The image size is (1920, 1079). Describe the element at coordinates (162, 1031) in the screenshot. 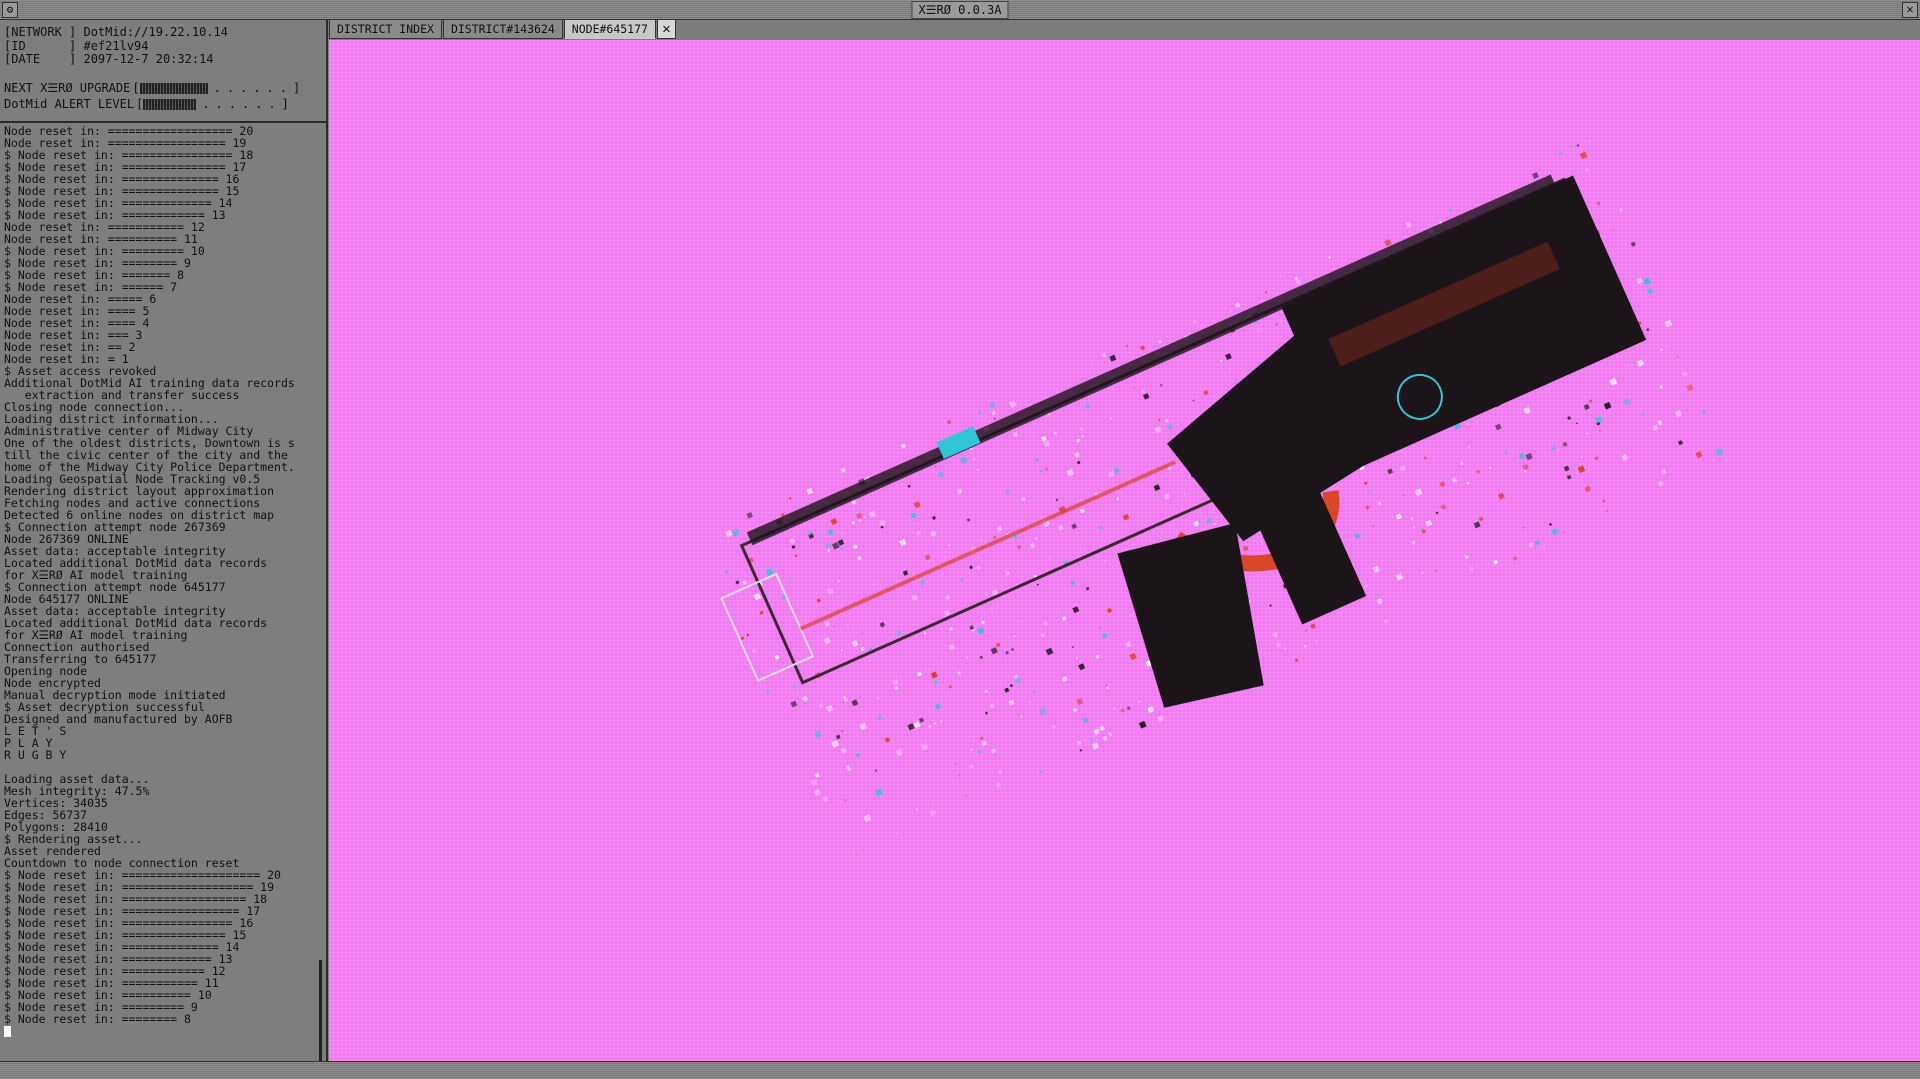

I see `terminal-cursor` at that location.